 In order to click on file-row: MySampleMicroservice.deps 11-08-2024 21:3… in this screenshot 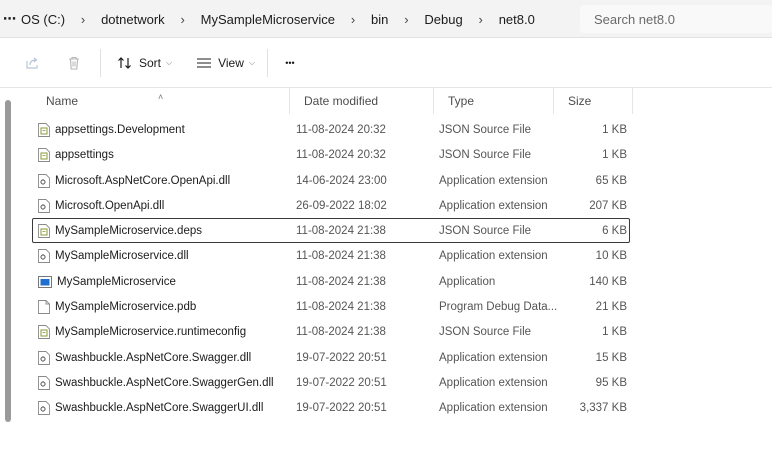, I will do `click(331, 231)`.